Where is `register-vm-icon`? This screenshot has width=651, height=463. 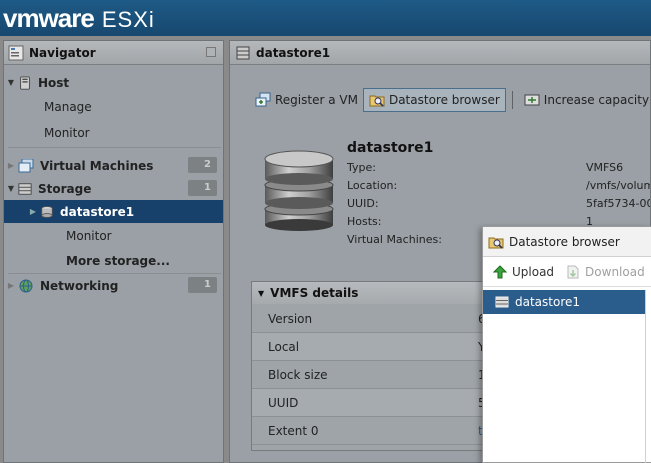
register-vm-icon is located at coordinates (263, 99).